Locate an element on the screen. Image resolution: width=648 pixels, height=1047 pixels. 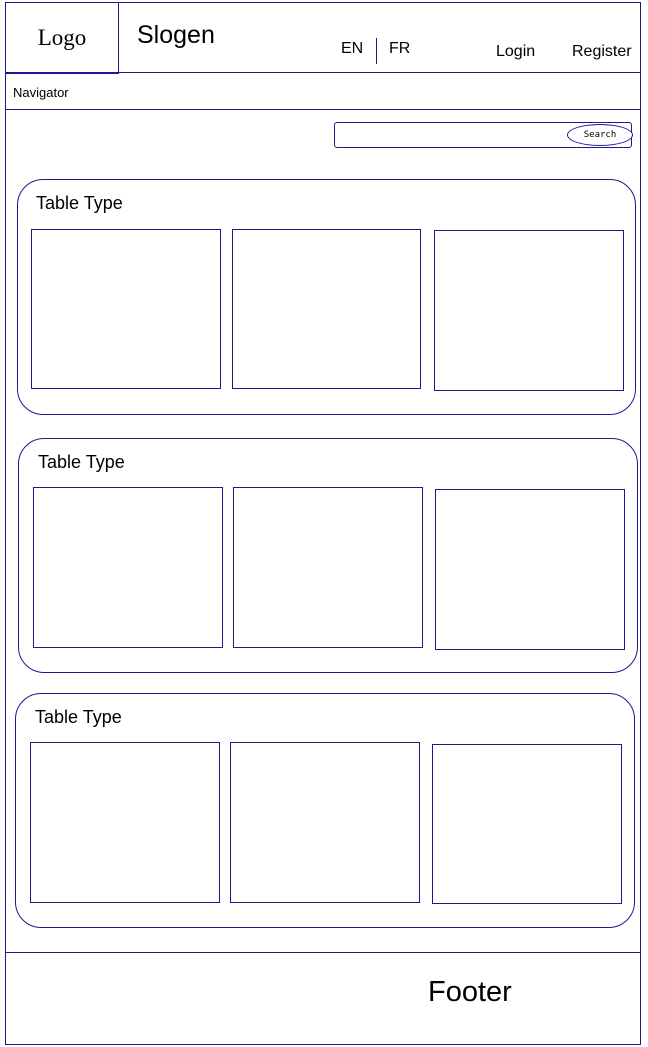
language-fr-link: FR is located at coordinates (399, 49).